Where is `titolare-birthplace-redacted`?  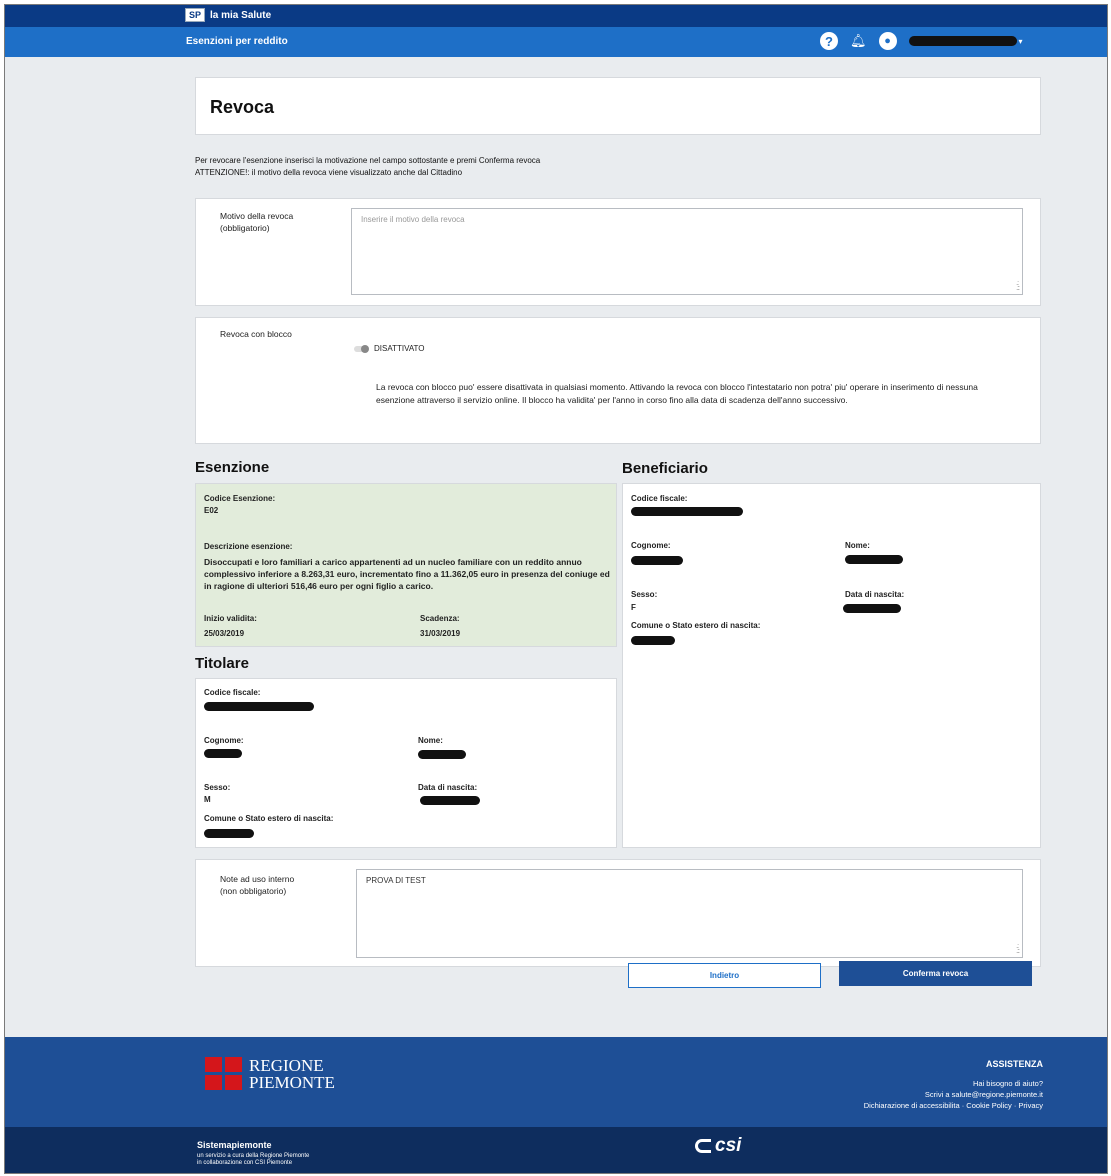 titolare-birthplace-redacted is located at coordinates (229, 833).